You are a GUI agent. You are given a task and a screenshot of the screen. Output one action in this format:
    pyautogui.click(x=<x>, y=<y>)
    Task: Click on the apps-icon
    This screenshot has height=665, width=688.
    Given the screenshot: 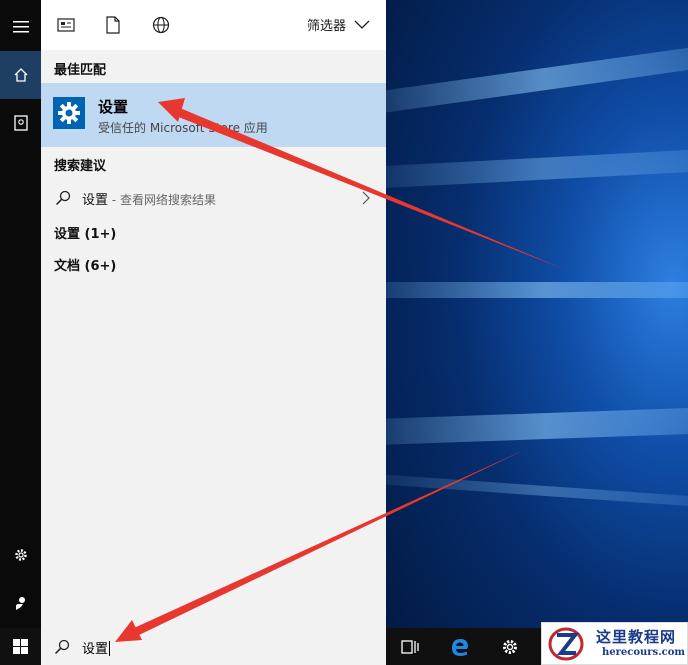 What is the action you would take?
    pyautogui.click(x=66, y=25)
    